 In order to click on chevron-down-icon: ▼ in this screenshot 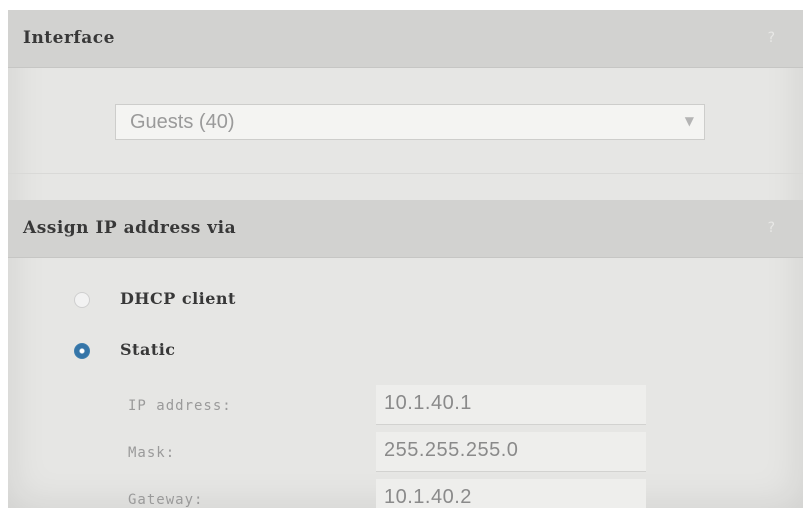, I will do `click(689, 121)`.